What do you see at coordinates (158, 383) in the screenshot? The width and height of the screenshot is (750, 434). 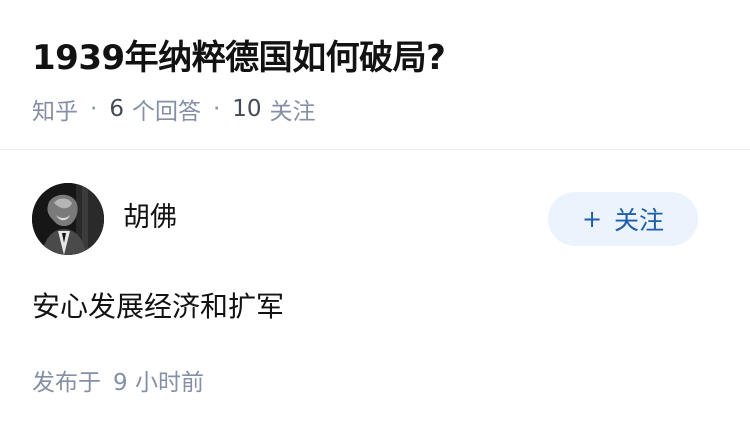 I see `publish-time-value: 9 小时前` at bounding box center [158, 383].